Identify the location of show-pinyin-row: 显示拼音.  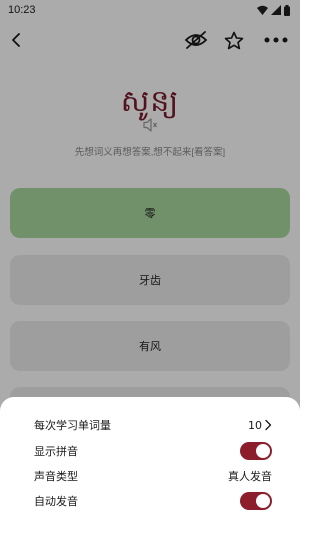
(153, 451).